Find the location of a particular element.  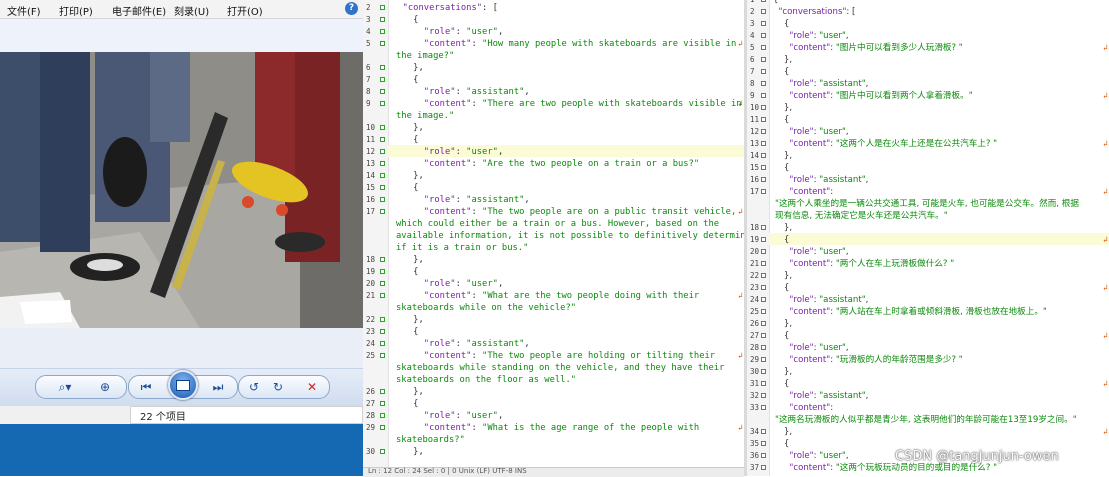

menu-print: 打印(P) is located at coordinates (76, 10).